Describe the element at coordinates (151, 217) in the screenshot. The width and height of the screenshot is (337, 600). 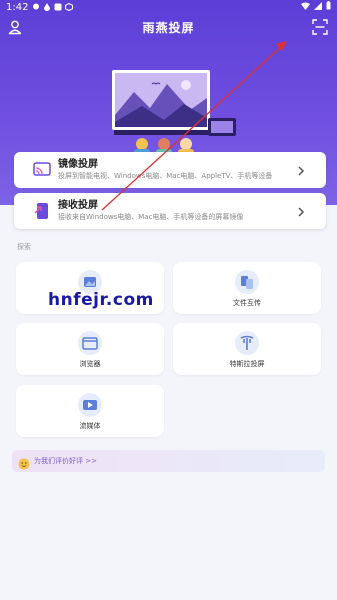
I see `card-description: 接收来自Windows电脑、Mac电脑、手机等设备的屏幕镜像` at that location.